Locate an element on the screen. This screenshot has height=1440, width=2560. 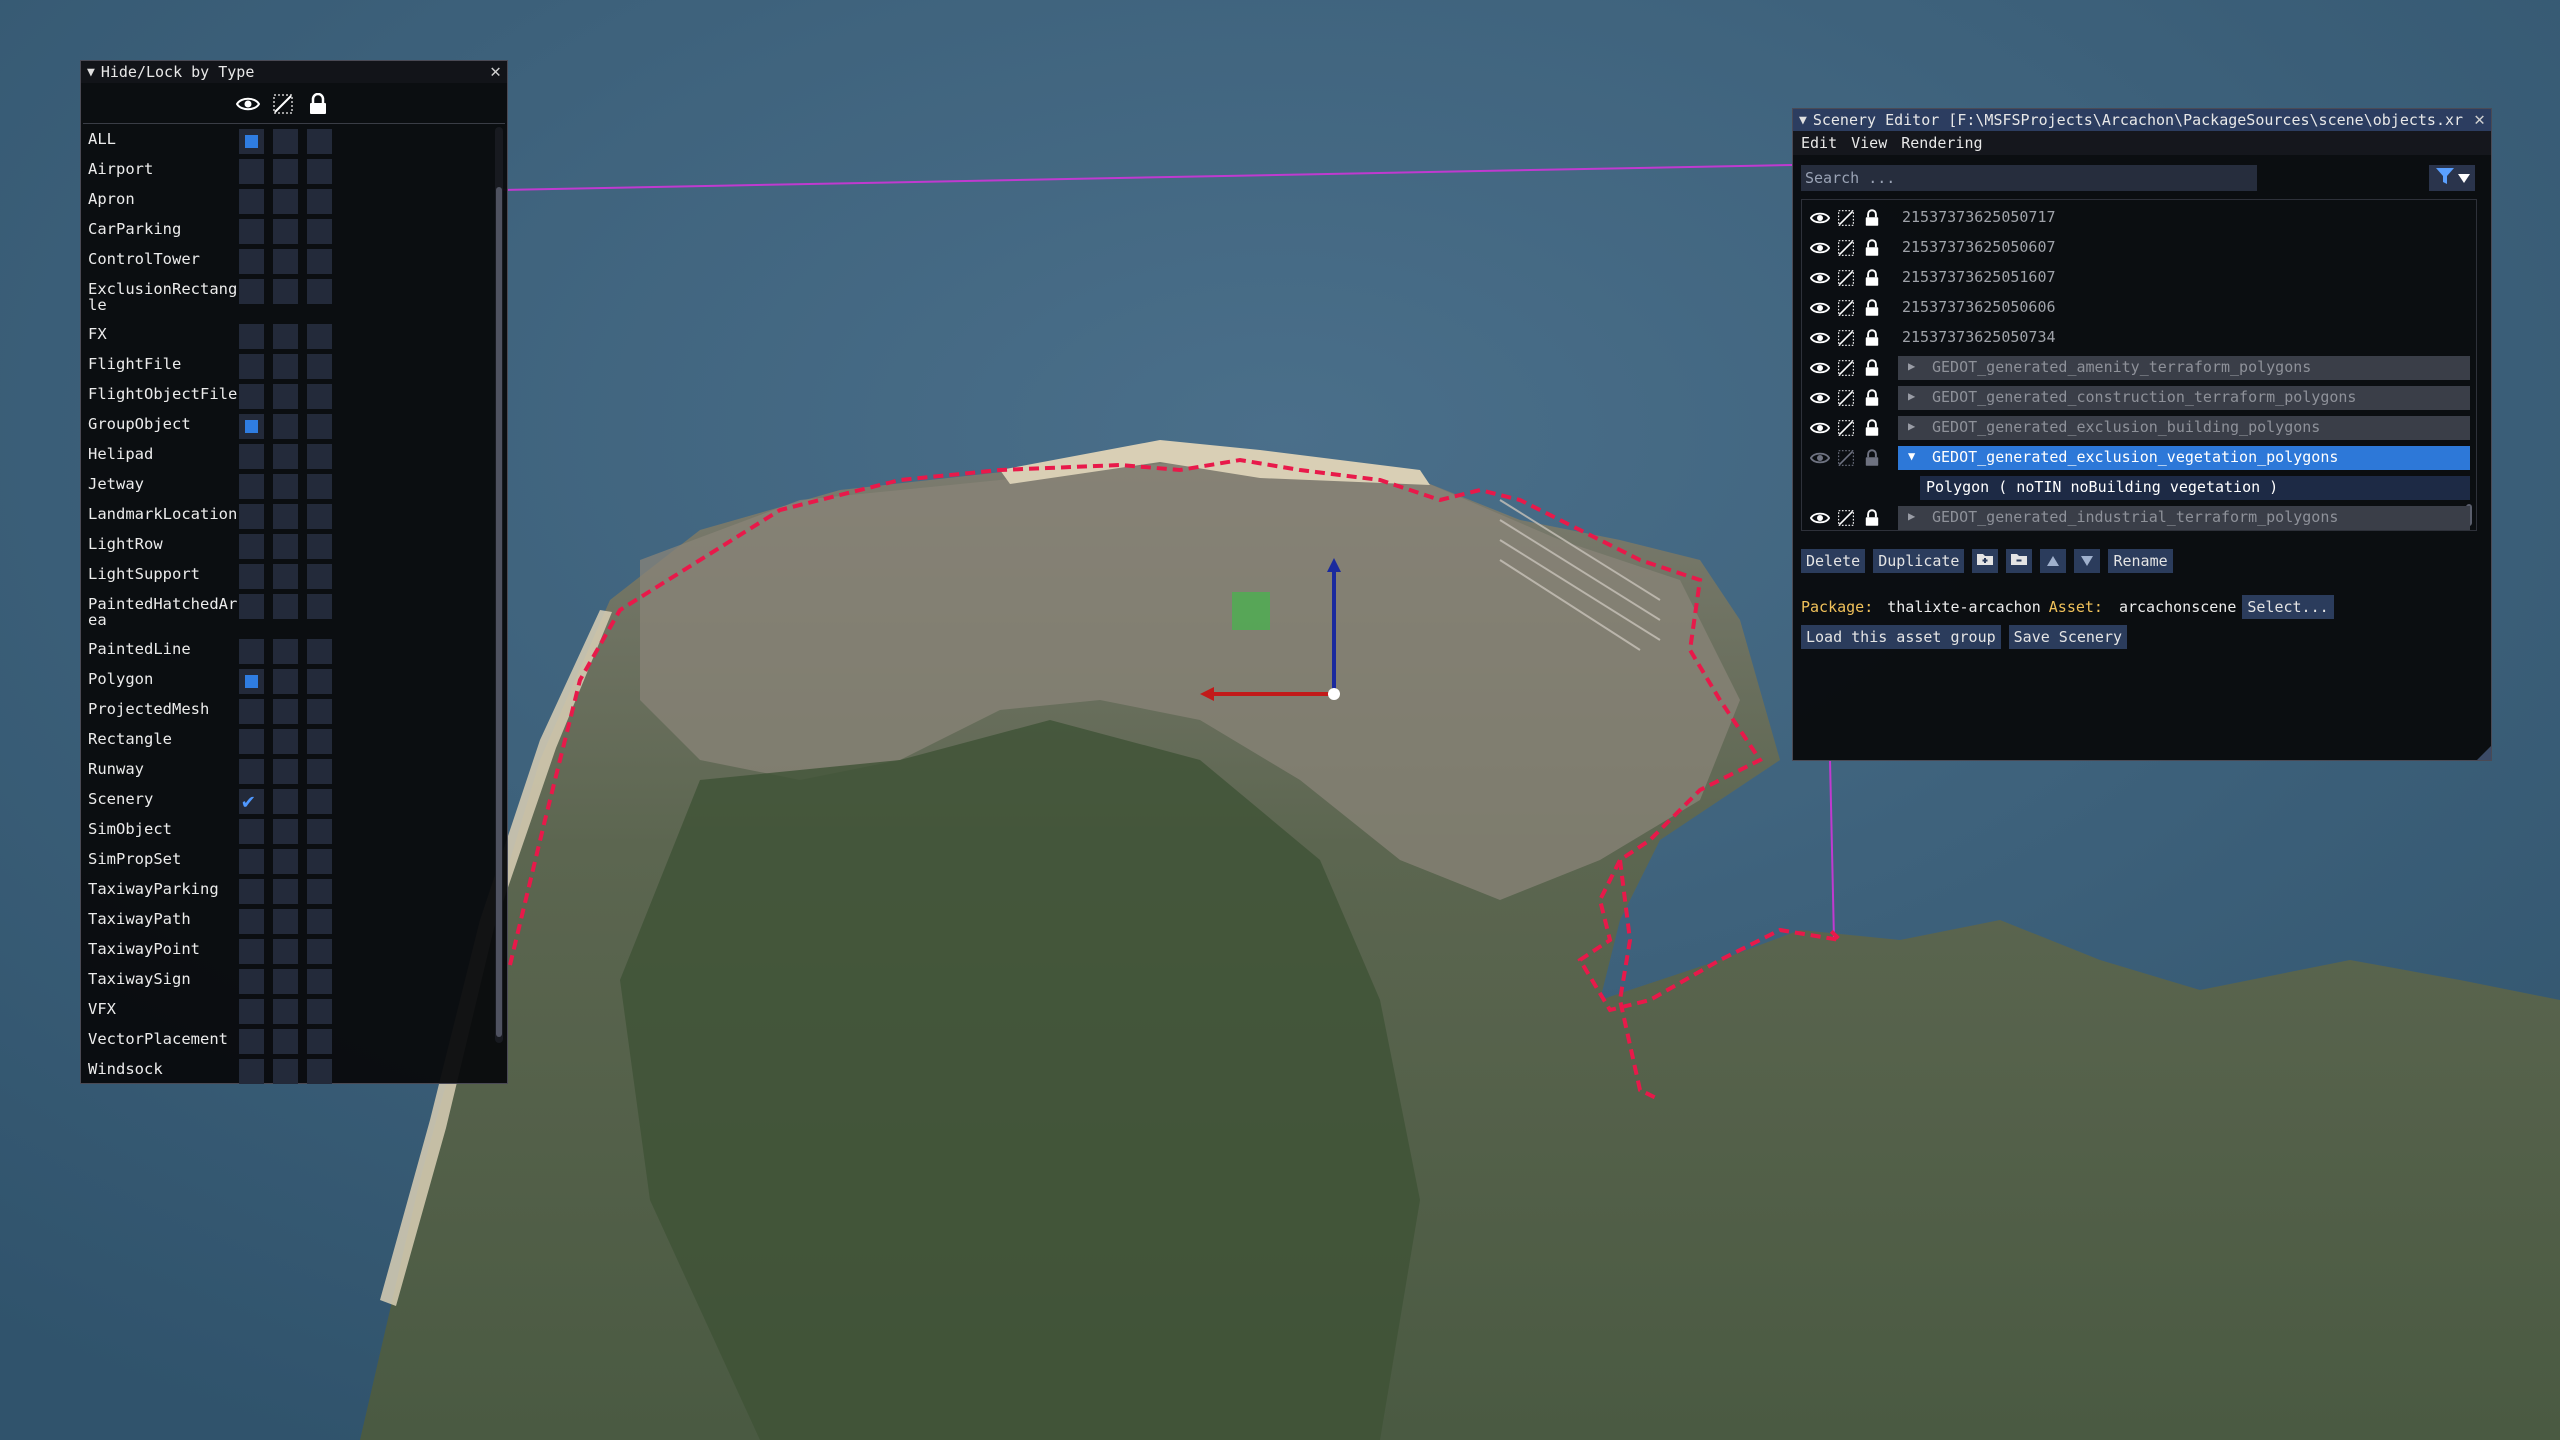
move-up-button is located at coordinates (2053, 561).